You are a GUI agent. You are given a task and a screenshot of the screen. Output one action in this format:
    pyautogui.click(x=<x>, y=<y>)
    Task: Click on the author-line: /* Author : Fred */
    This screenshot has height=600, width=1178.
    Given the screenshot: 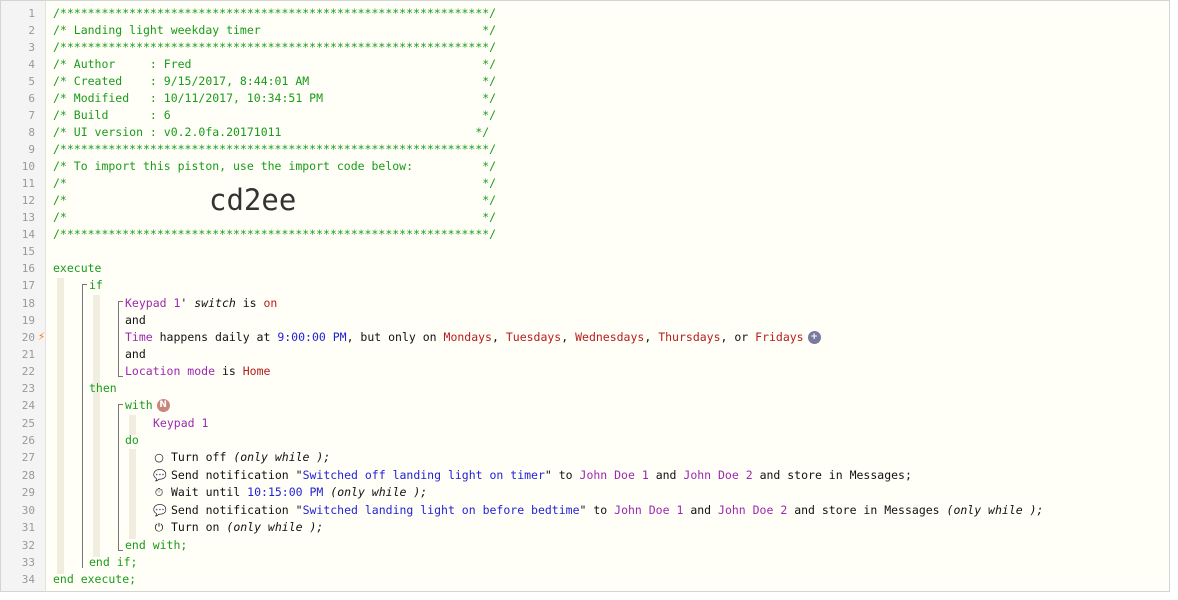 What is the action you would take?
    pyautogui.click(x=275, y=64)
    